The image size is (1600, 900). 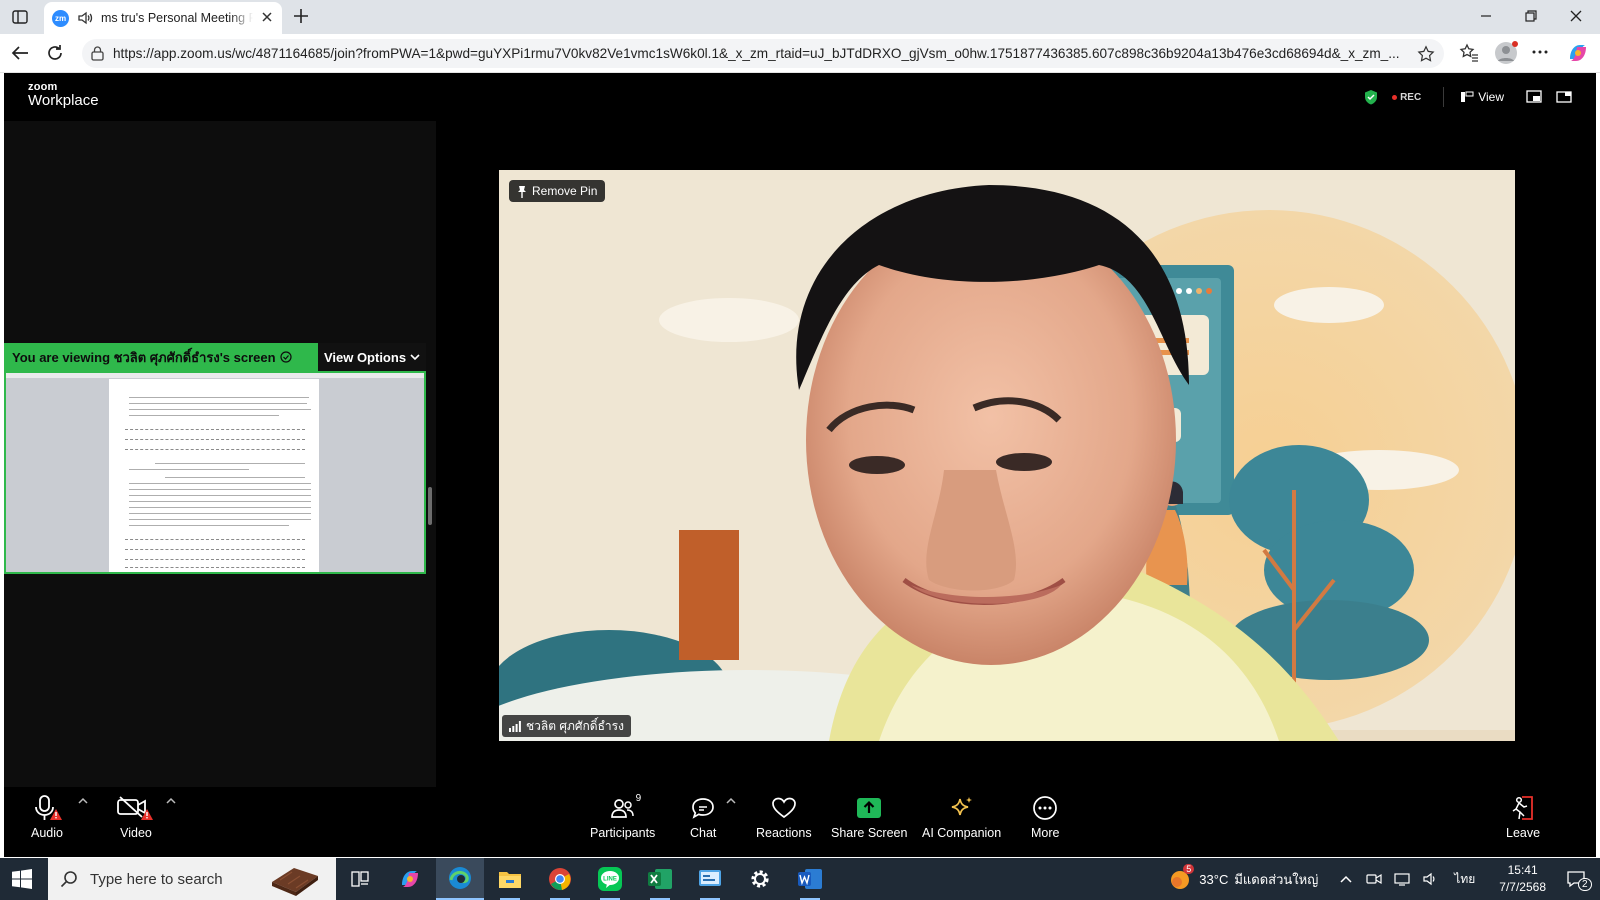 I want to click on line-app-icon: LINE, so click(x=610, y=879).